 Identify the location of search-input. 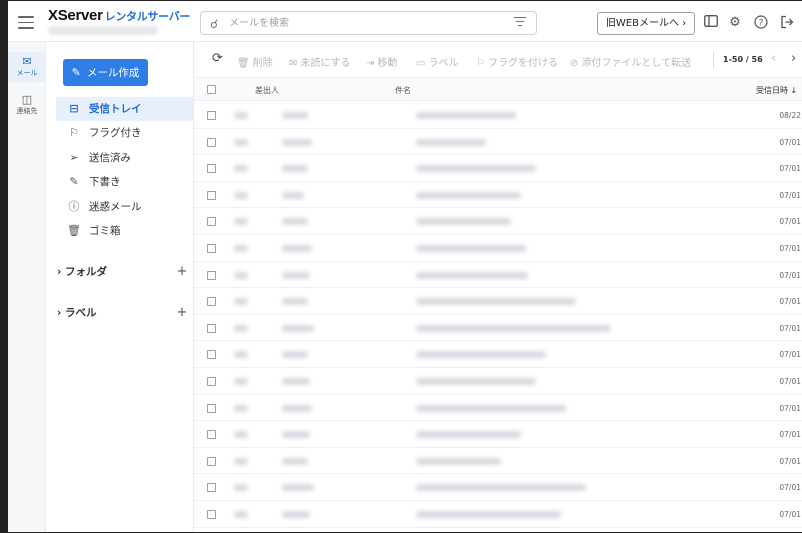
(359, 23).